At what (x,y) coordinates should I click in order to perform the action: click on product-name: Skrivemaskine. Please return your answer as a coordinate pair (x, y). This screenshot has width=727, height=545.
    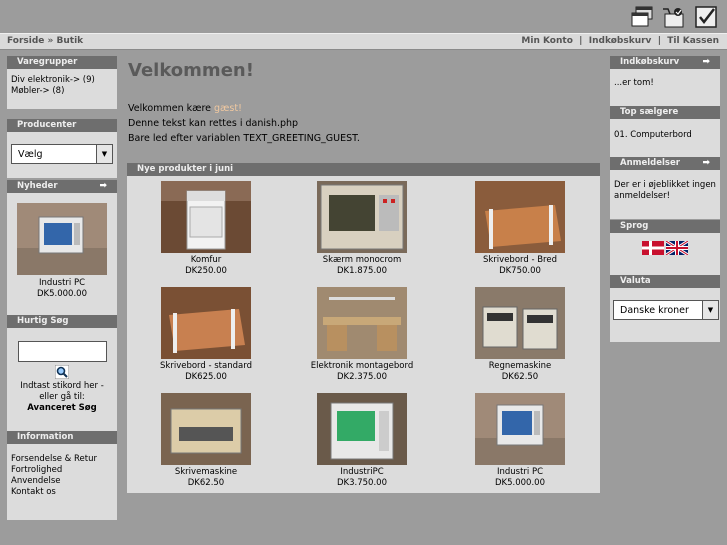
    Looking at the image, I should click on (206, 472).